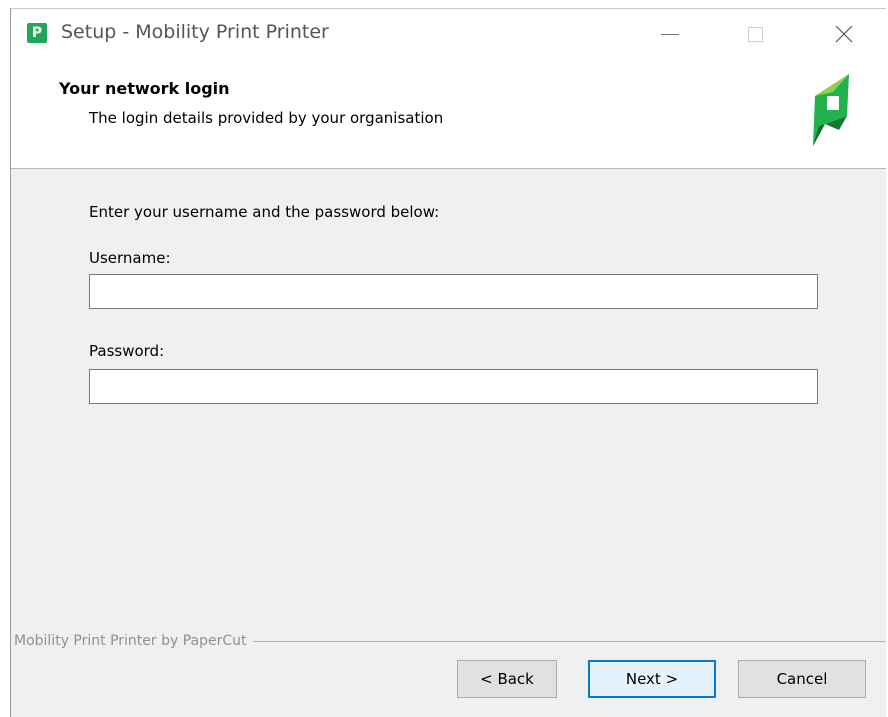 The width and height of the screenshot is (888, 717). Describe the element at coordinates (507, 679) in the screenshot. I see `back-button: < Back` at that location.